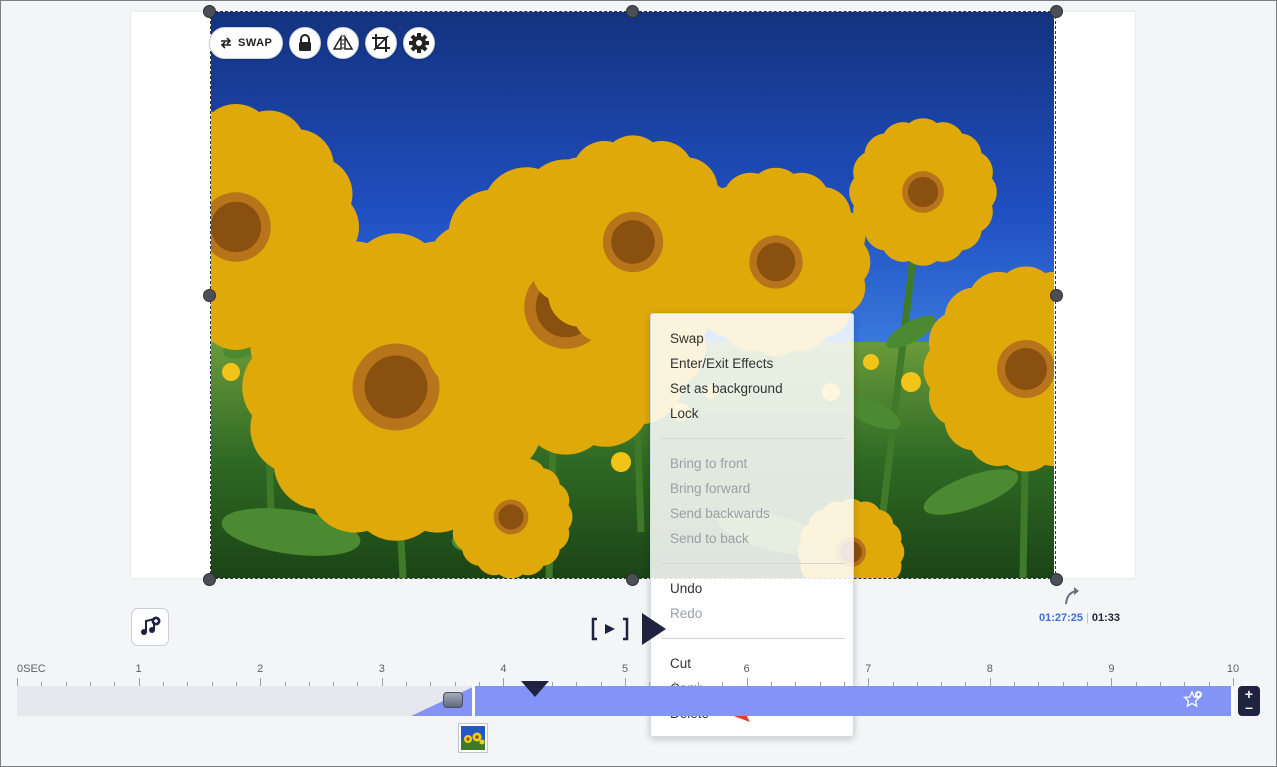  What do you see at coordinates (1193, 700) in the screenshot?
I see `star-add-icon` at bounding box center [1193, 700].